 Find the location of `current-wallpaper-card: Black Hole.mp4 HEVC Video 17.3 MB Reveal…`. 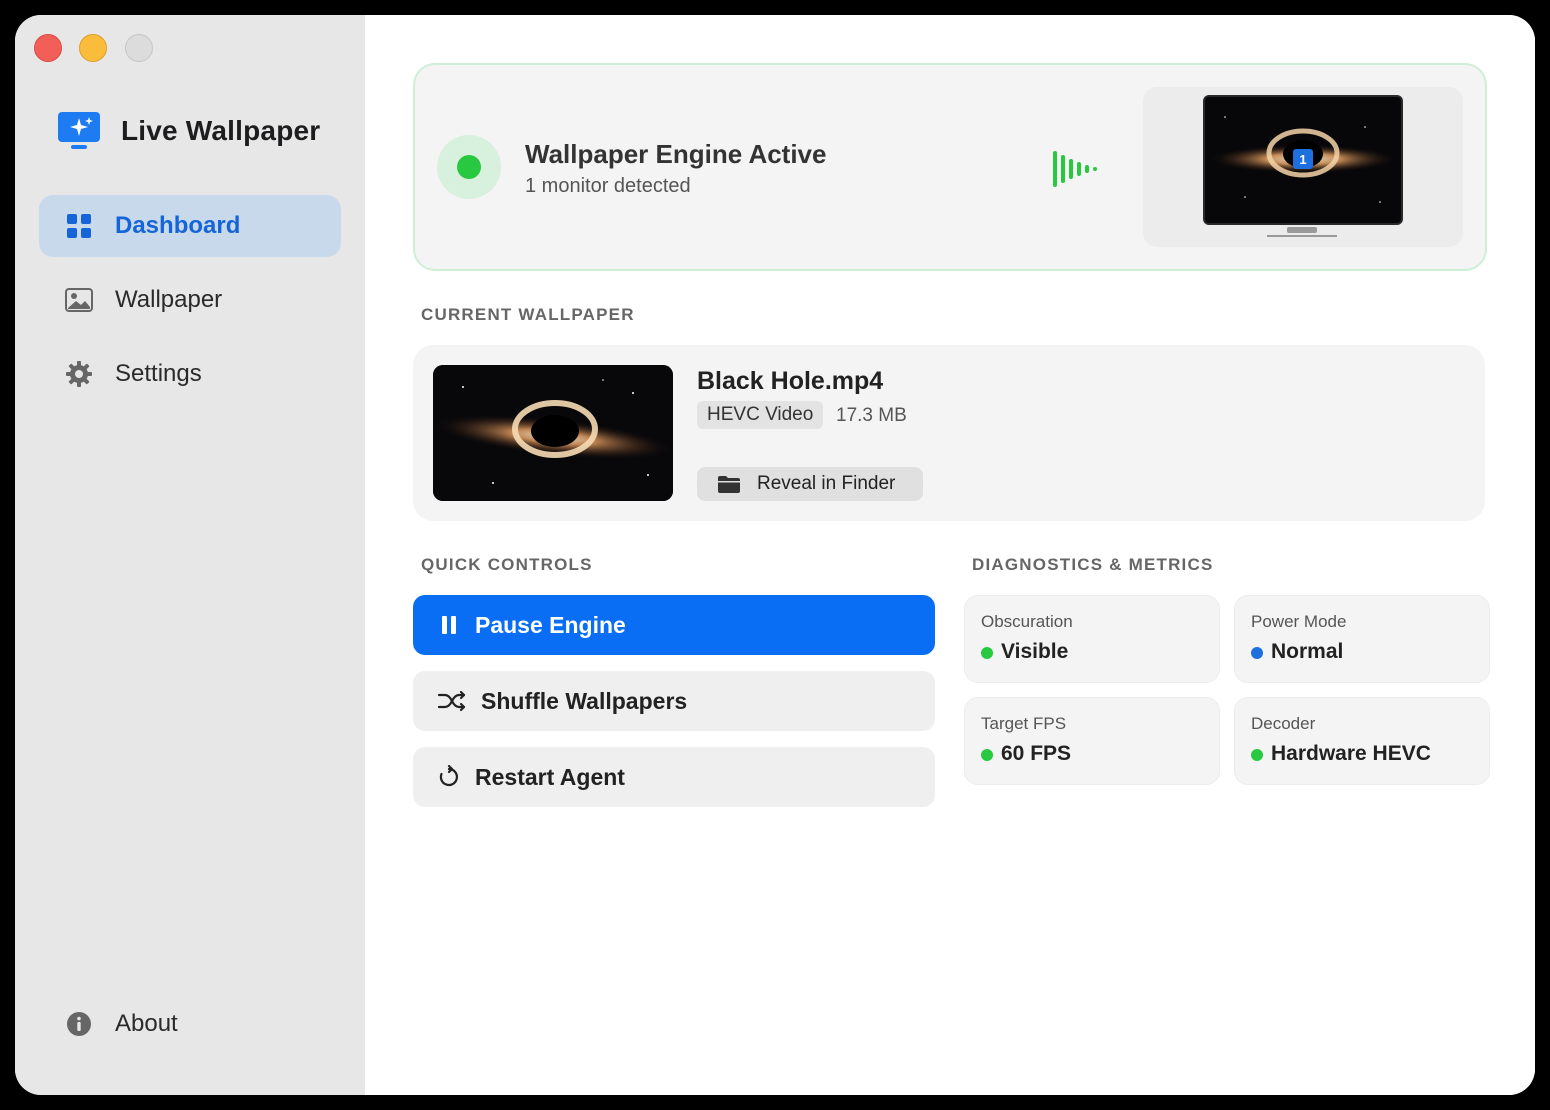

current-wallpaper-card: Black Hole.mp4 HEVC Video 17.3 MB Reveal… is located at coordinates (949, 433).